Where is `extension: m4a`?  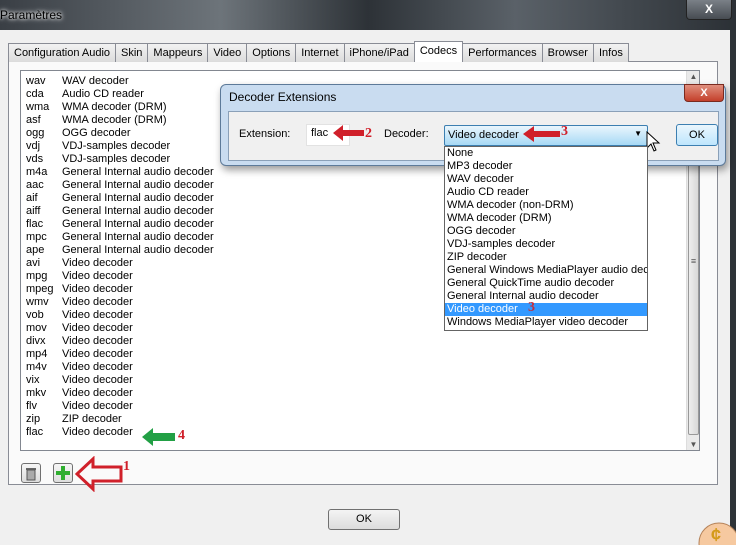
extension: m4a is located at coordinates (37, 172).